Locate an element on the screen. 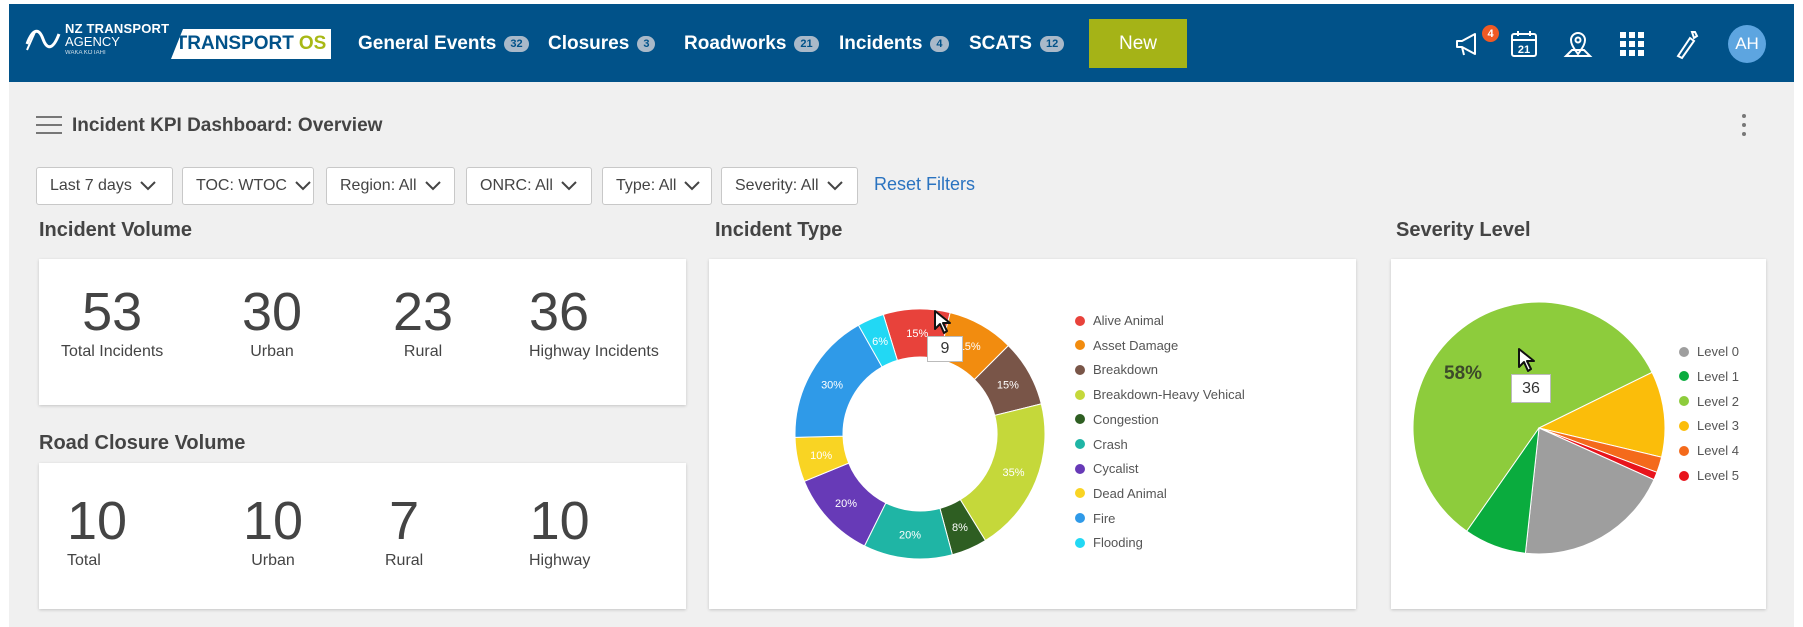 The image size is (1803, 627). nav-item-label: Closures is located at coordinates (589, 43).